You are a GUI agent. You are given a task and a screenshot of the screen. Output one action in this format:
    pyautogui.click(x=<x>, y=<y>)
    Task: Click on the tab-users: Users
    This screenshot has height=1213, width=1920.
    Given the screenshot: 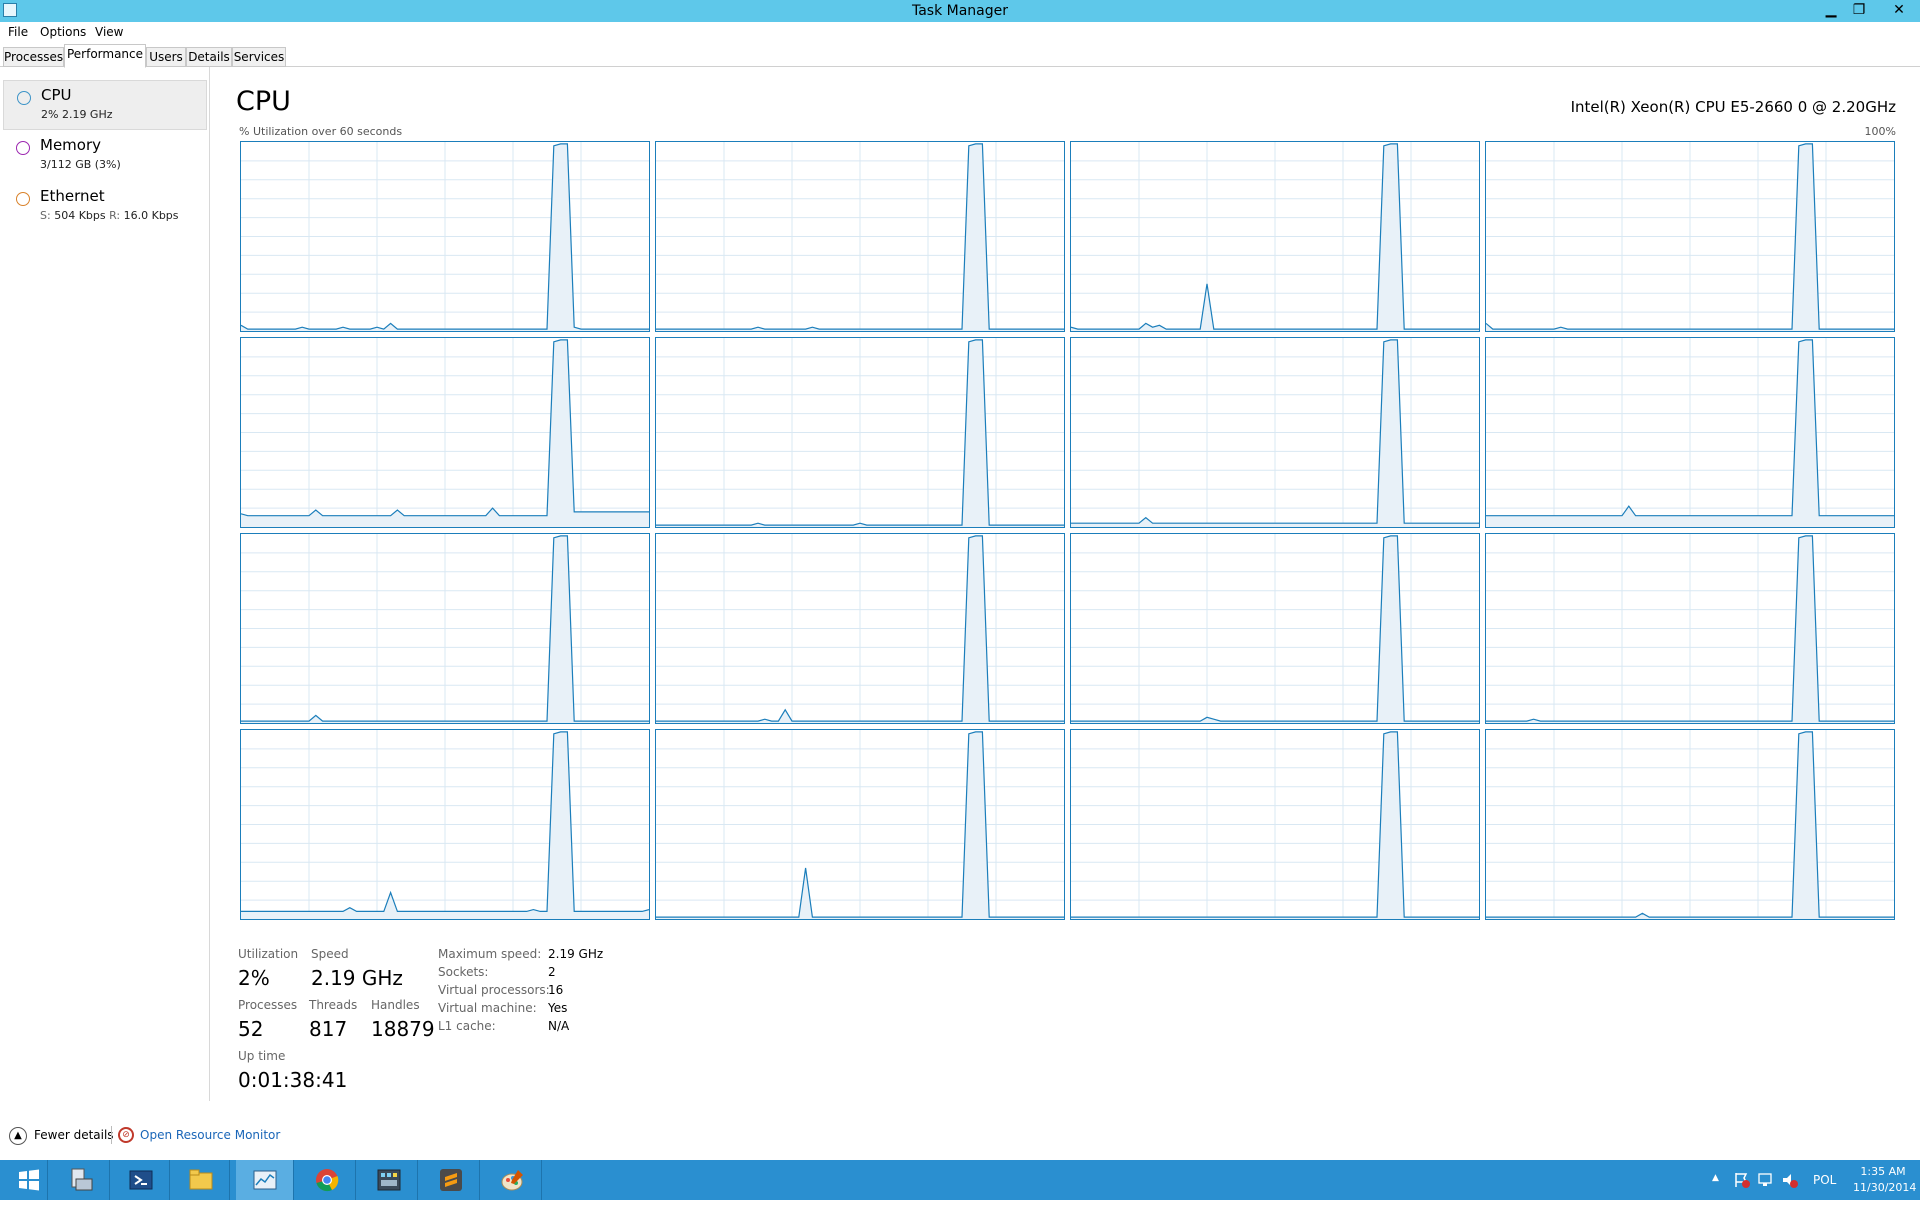 What is the action you would take?
    pyautogui.click(x=166, y=57)
    